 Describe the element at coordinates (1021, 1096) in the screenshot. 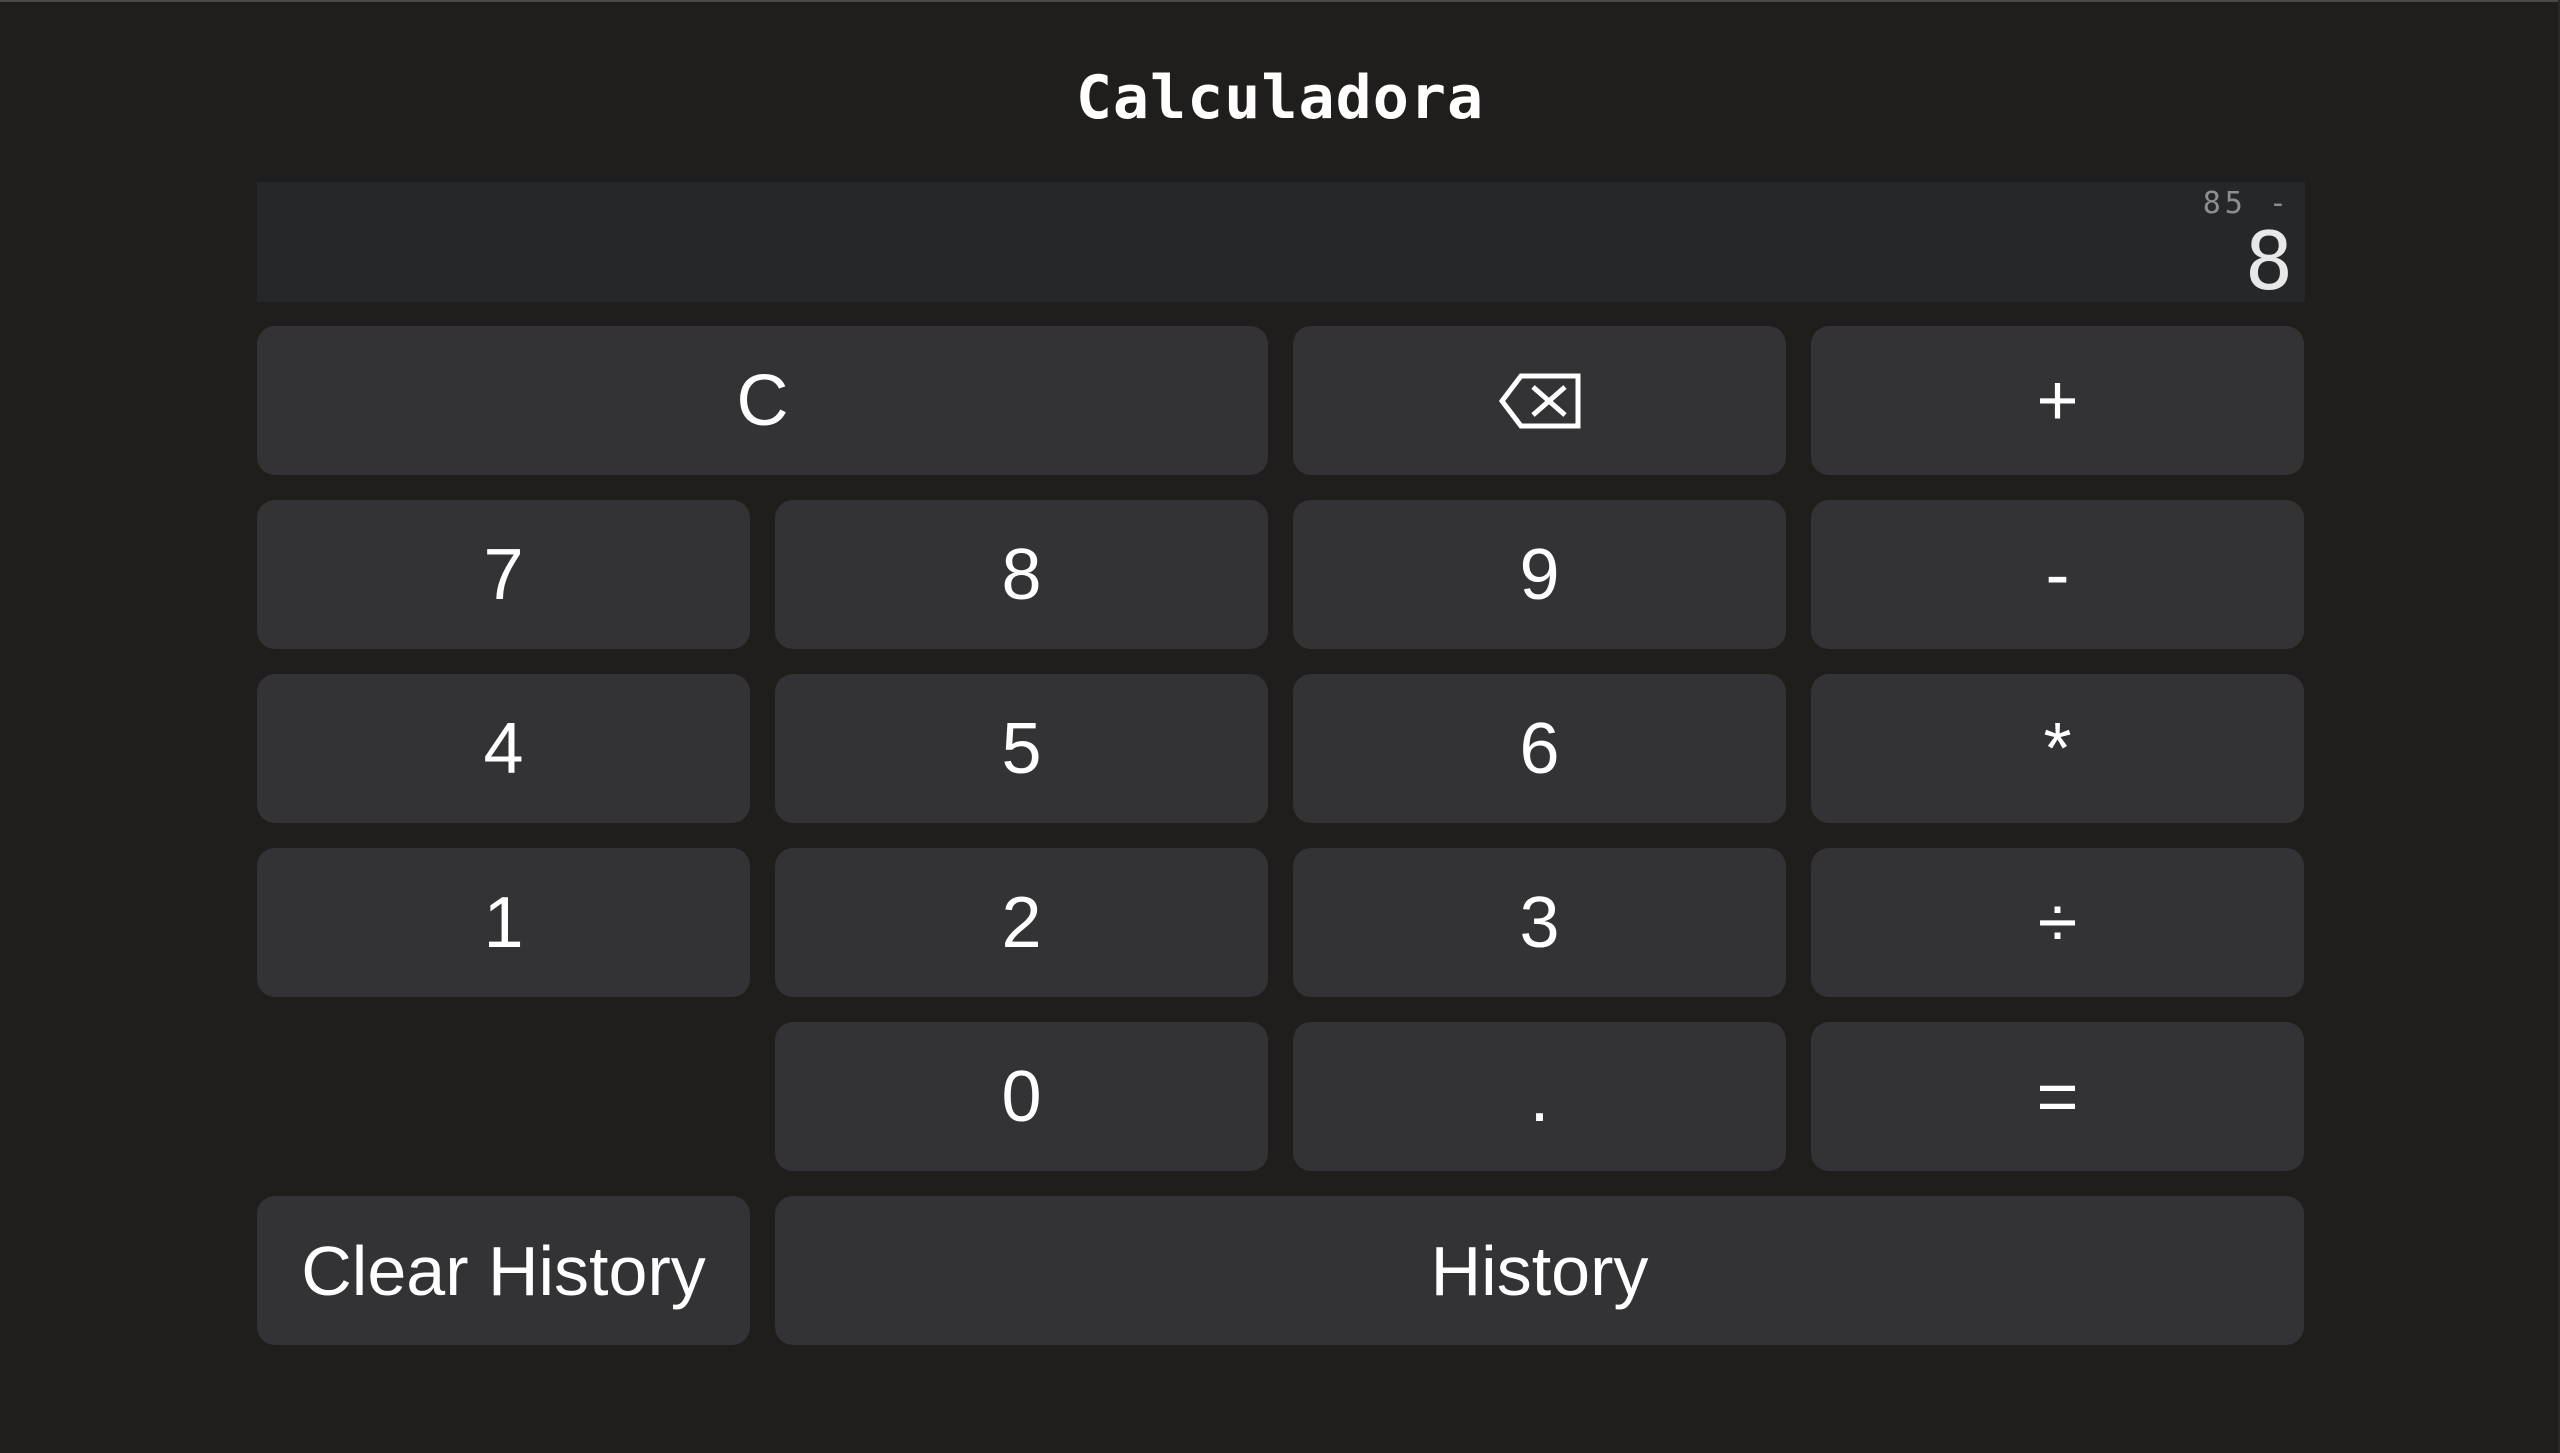

I see `digit-0-button: 0` at that location.